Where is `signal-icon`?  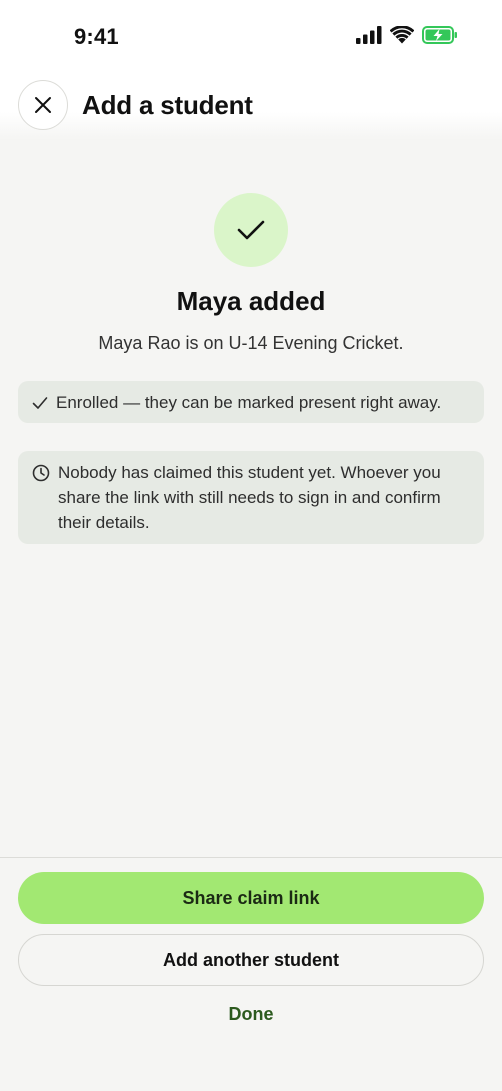
signal-icon is located at coordinates (369, 35).